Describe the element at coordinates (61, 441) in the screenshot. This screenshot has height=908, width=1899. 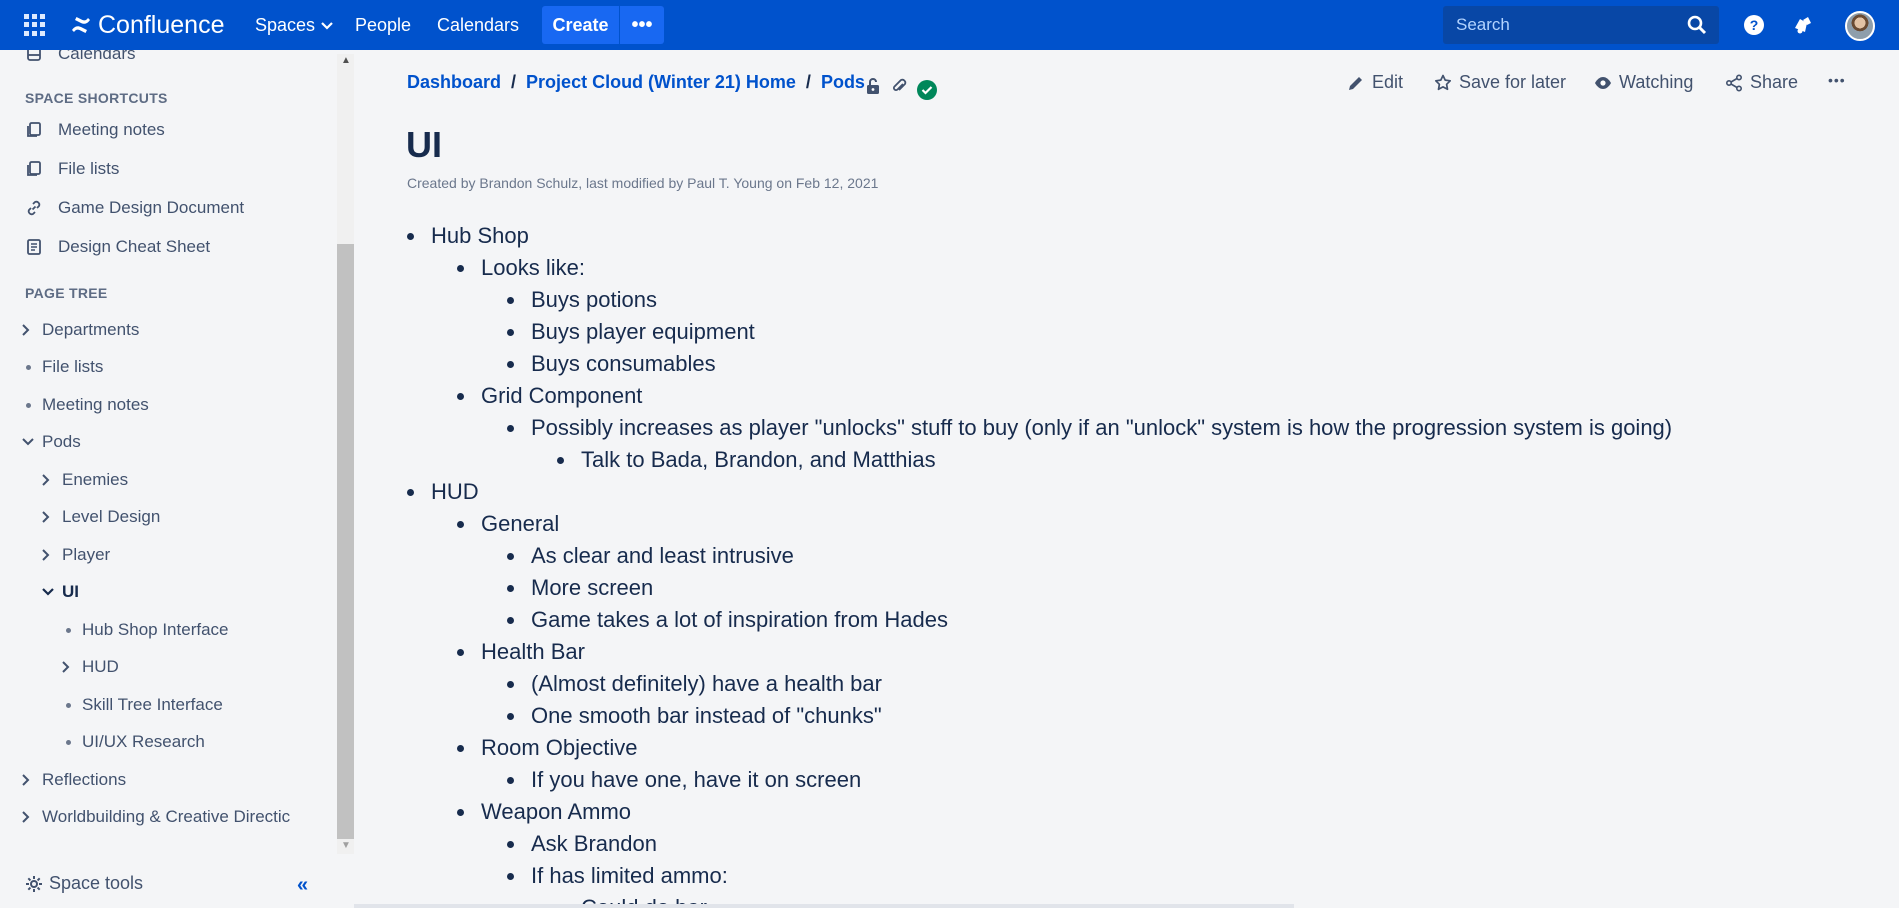
I see `tree-item-label: Pods` at that location.